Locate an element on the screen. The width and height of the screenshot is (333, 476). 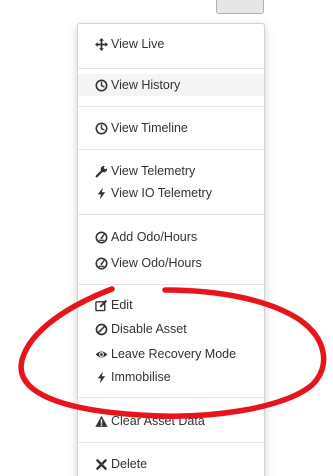
menu-item-immobilise: Immobilise is located at coordinates (171, 377).